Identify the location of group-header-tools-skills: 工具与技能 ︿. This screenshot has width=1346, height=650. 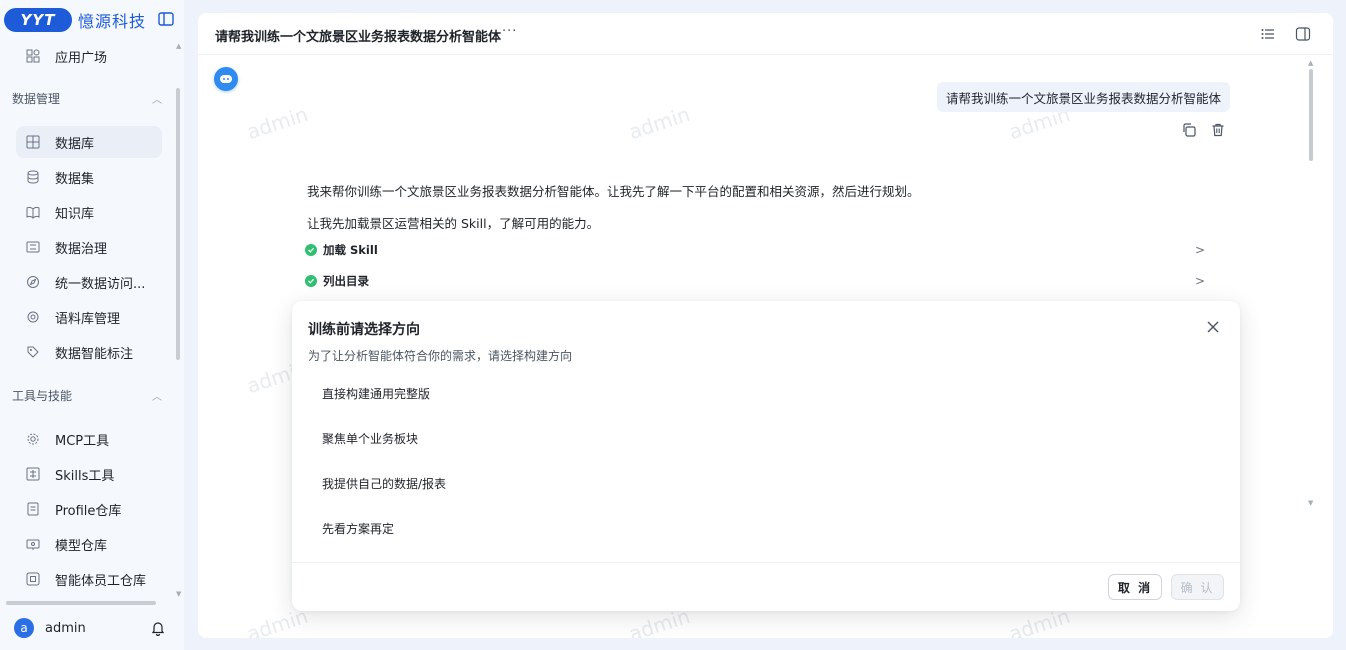
(89, 395).